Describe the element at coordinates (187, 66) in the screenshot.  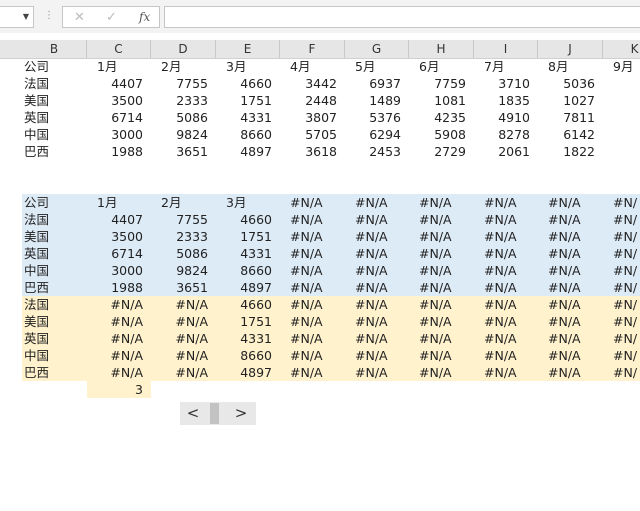
I see `cell: 2月` at that location.